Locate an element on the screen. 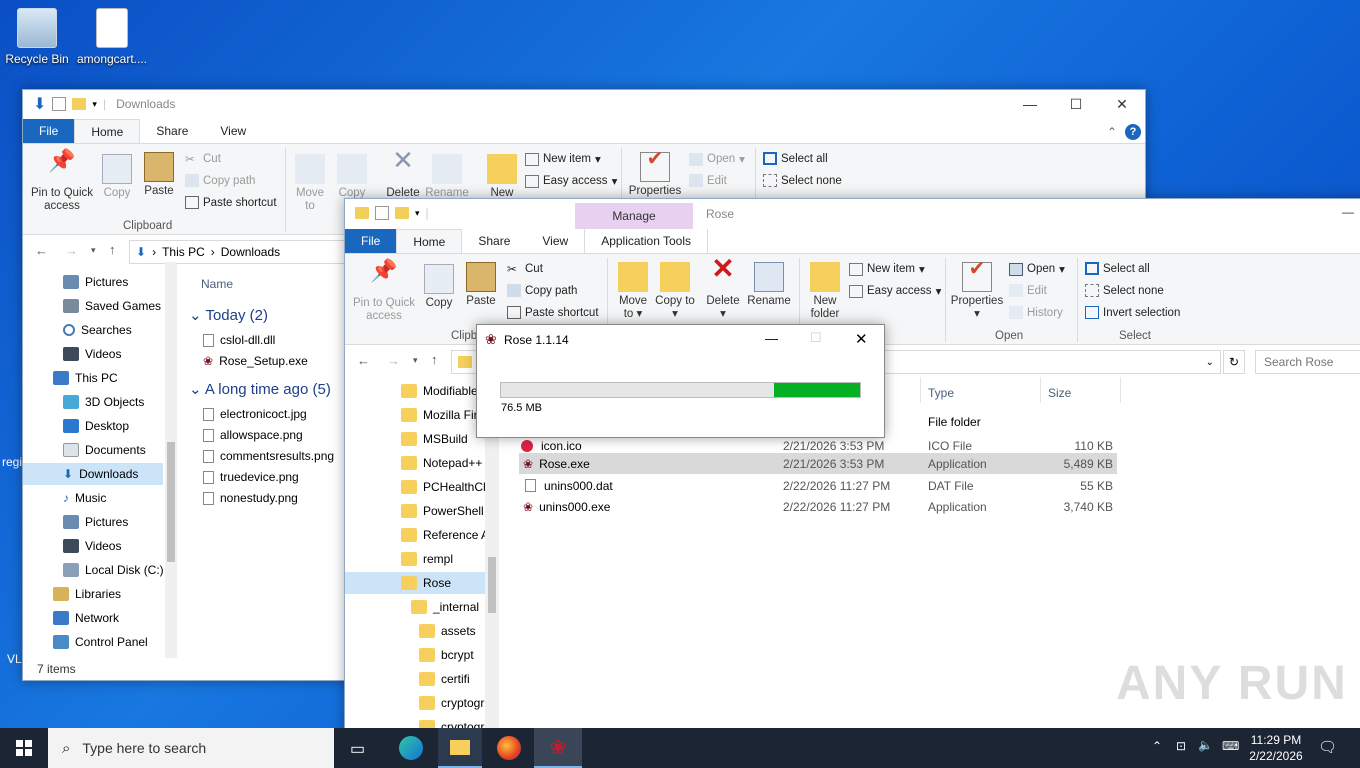  ribbon-collapse-icon: ⌃ is located at coordinates (1112, 132).